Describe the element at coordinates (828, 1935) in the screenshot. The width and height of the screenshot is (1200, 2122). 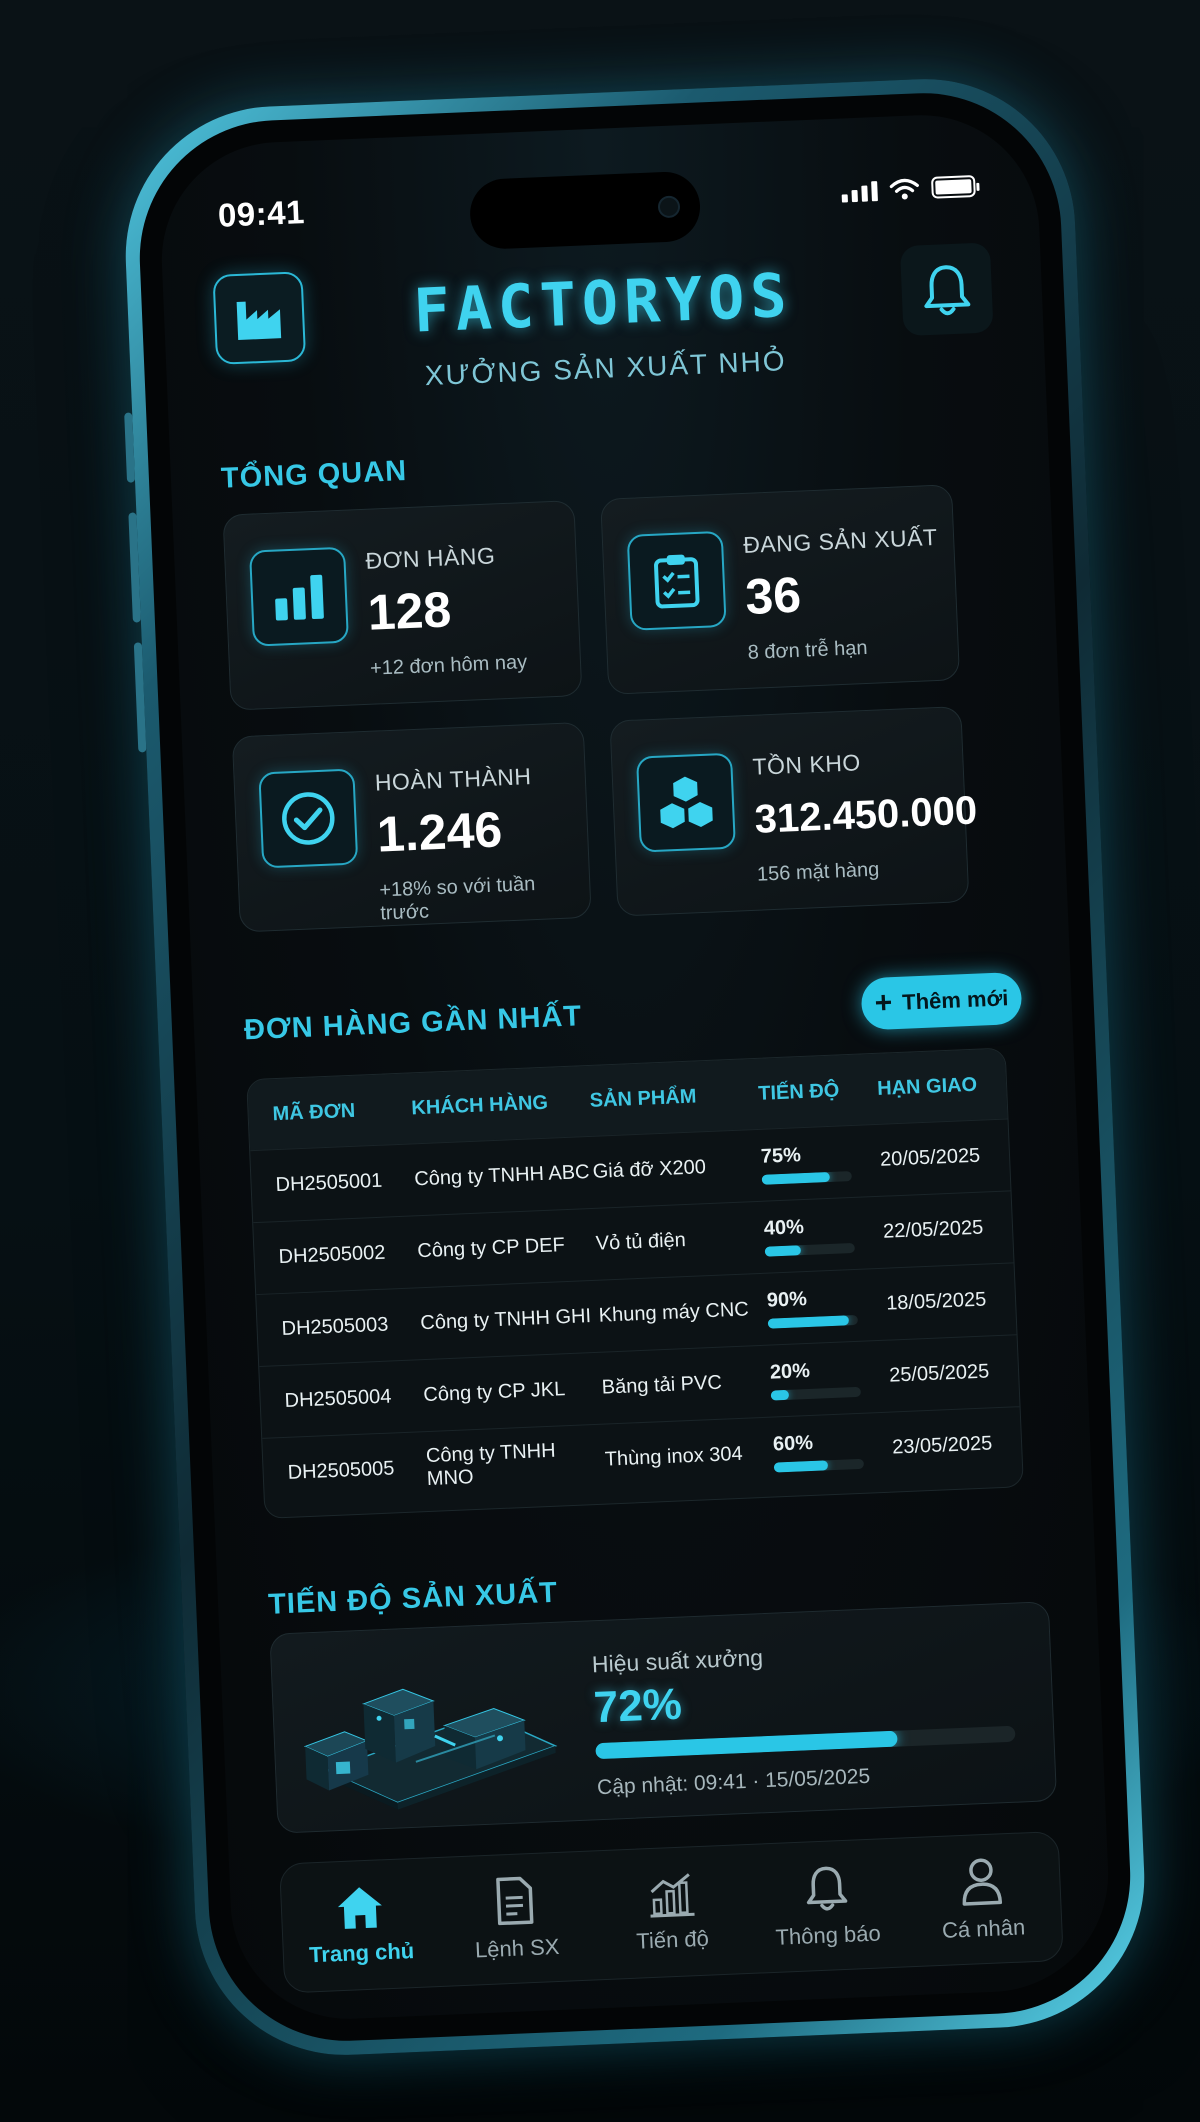
I see `tab-label: Thông báo` at that location.